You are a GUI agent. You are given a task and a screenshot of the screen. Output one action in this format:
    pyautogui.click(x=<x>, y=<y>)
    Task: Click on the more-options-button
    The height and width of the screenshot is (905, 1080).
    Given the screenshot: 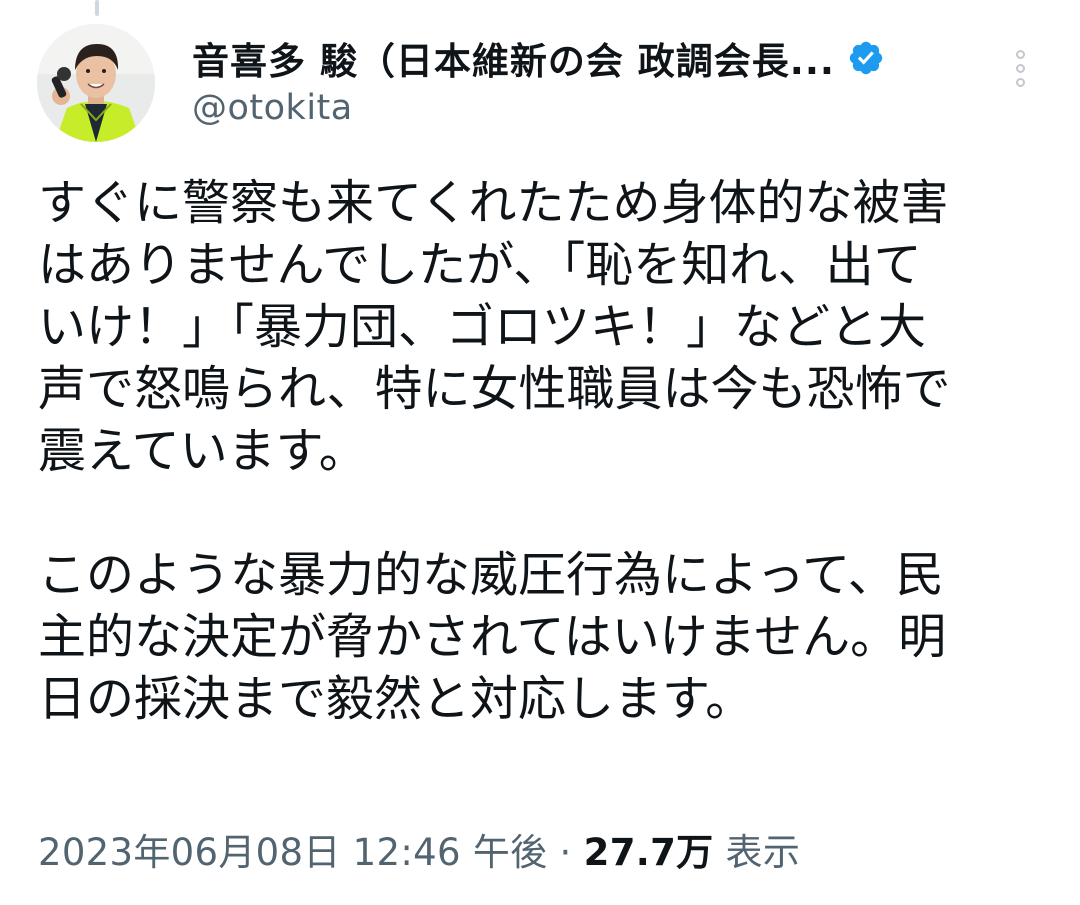 What is the action you would take?
    pyautogui.click(x=1020, y=72)
    